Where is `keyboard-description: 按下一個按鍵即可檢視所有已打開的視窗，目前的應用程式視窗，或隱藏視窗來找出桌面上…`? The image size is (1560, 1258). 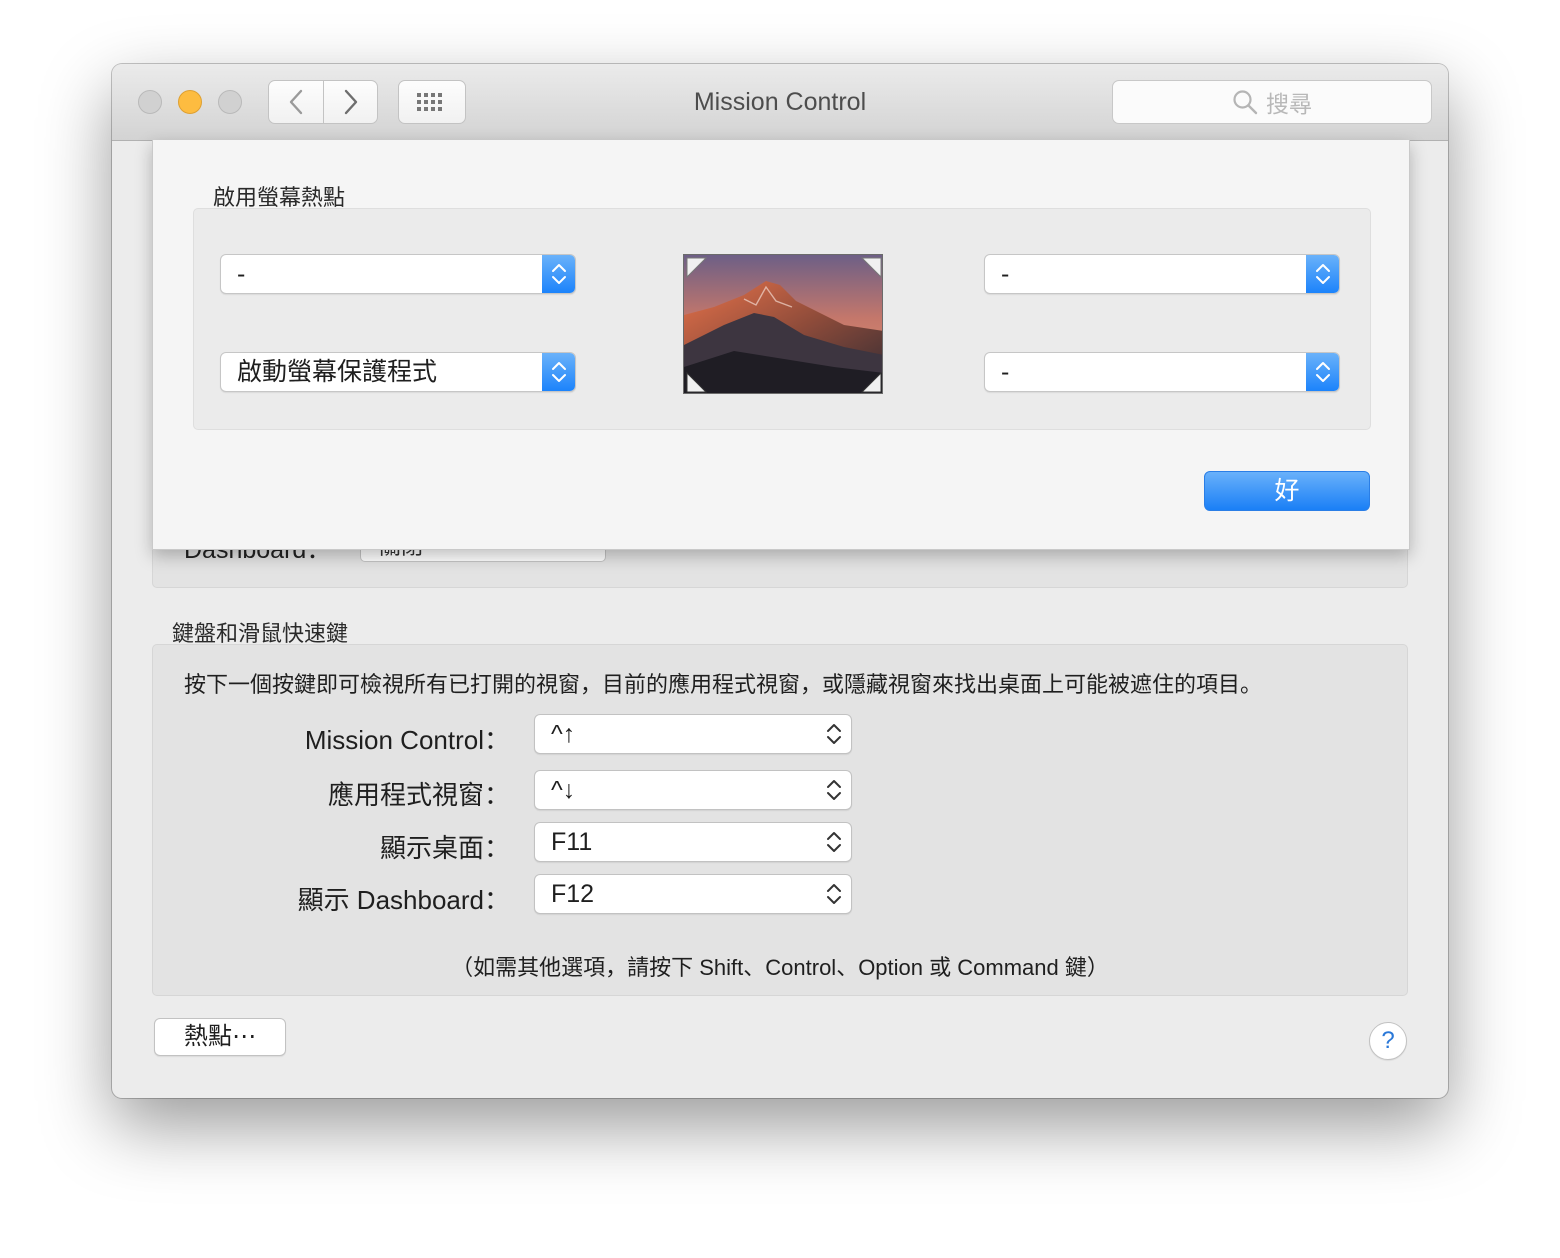
keyboard-description: 按下一個按鍵即可檢視所有已打開的視窗，目前的應用程式視窗，或隱藏視窗來找出桌面上… is located at coordinates (723, 684).